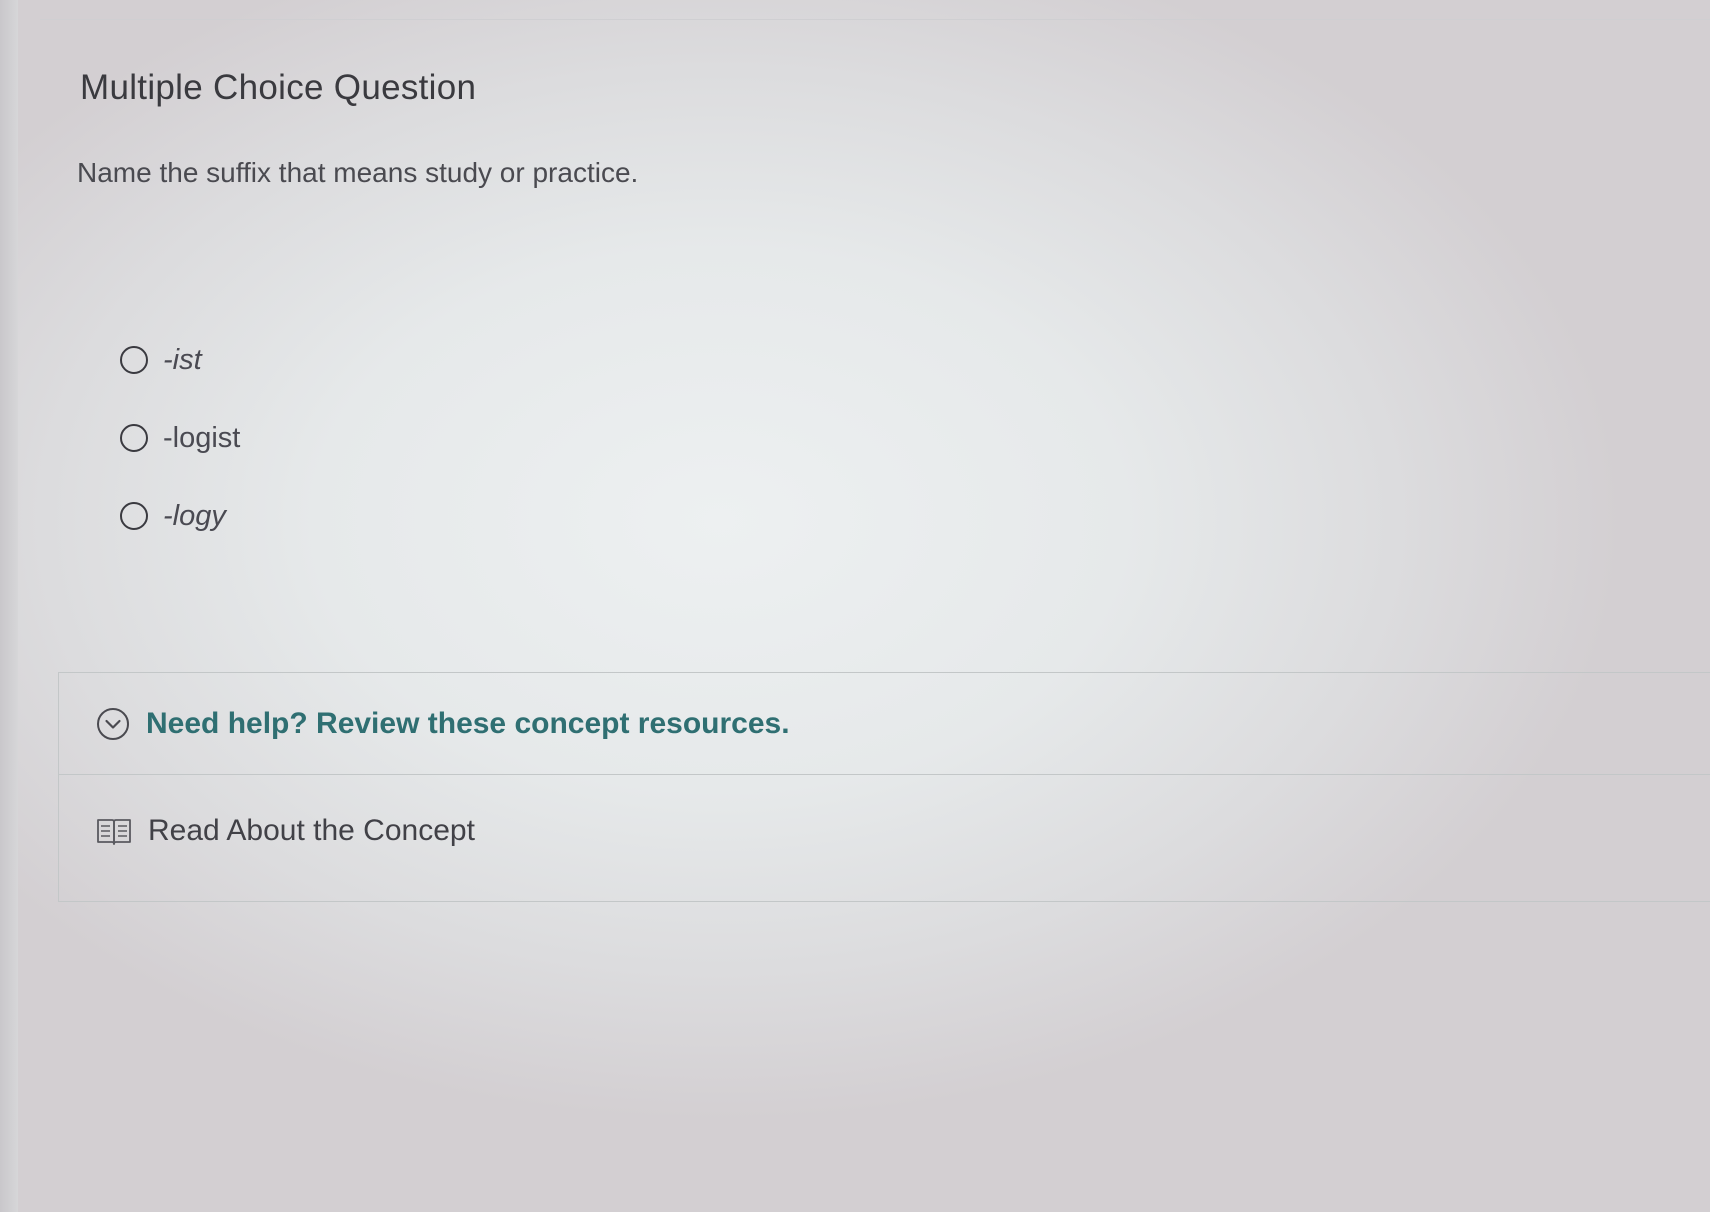  I want to click on question-type-title: Multiple Choice Question, so click(278, 87).